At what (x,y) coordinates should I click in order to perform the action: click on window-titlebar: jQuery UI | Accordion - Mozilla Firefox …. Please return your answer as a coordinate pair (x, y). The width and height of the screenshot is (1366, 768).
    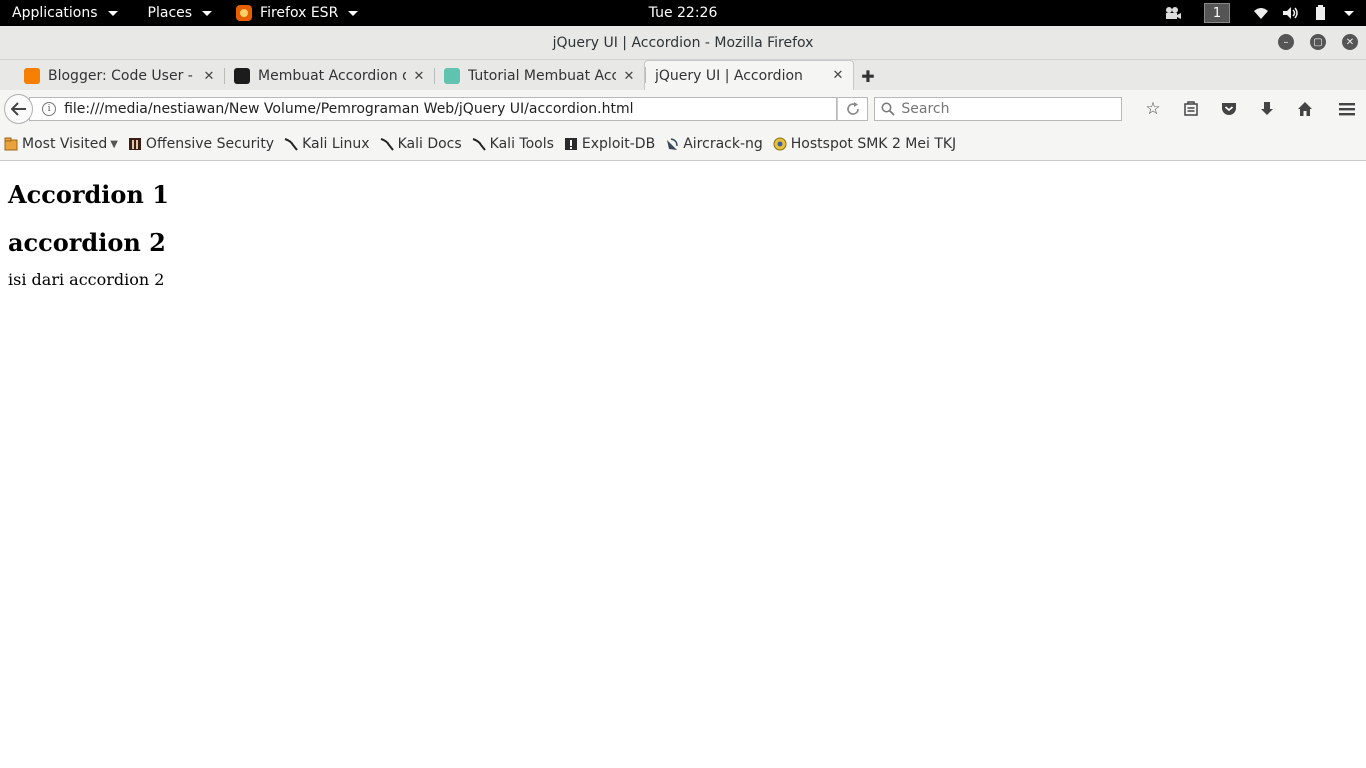
    Looking at the image, I should click on (683, 43).